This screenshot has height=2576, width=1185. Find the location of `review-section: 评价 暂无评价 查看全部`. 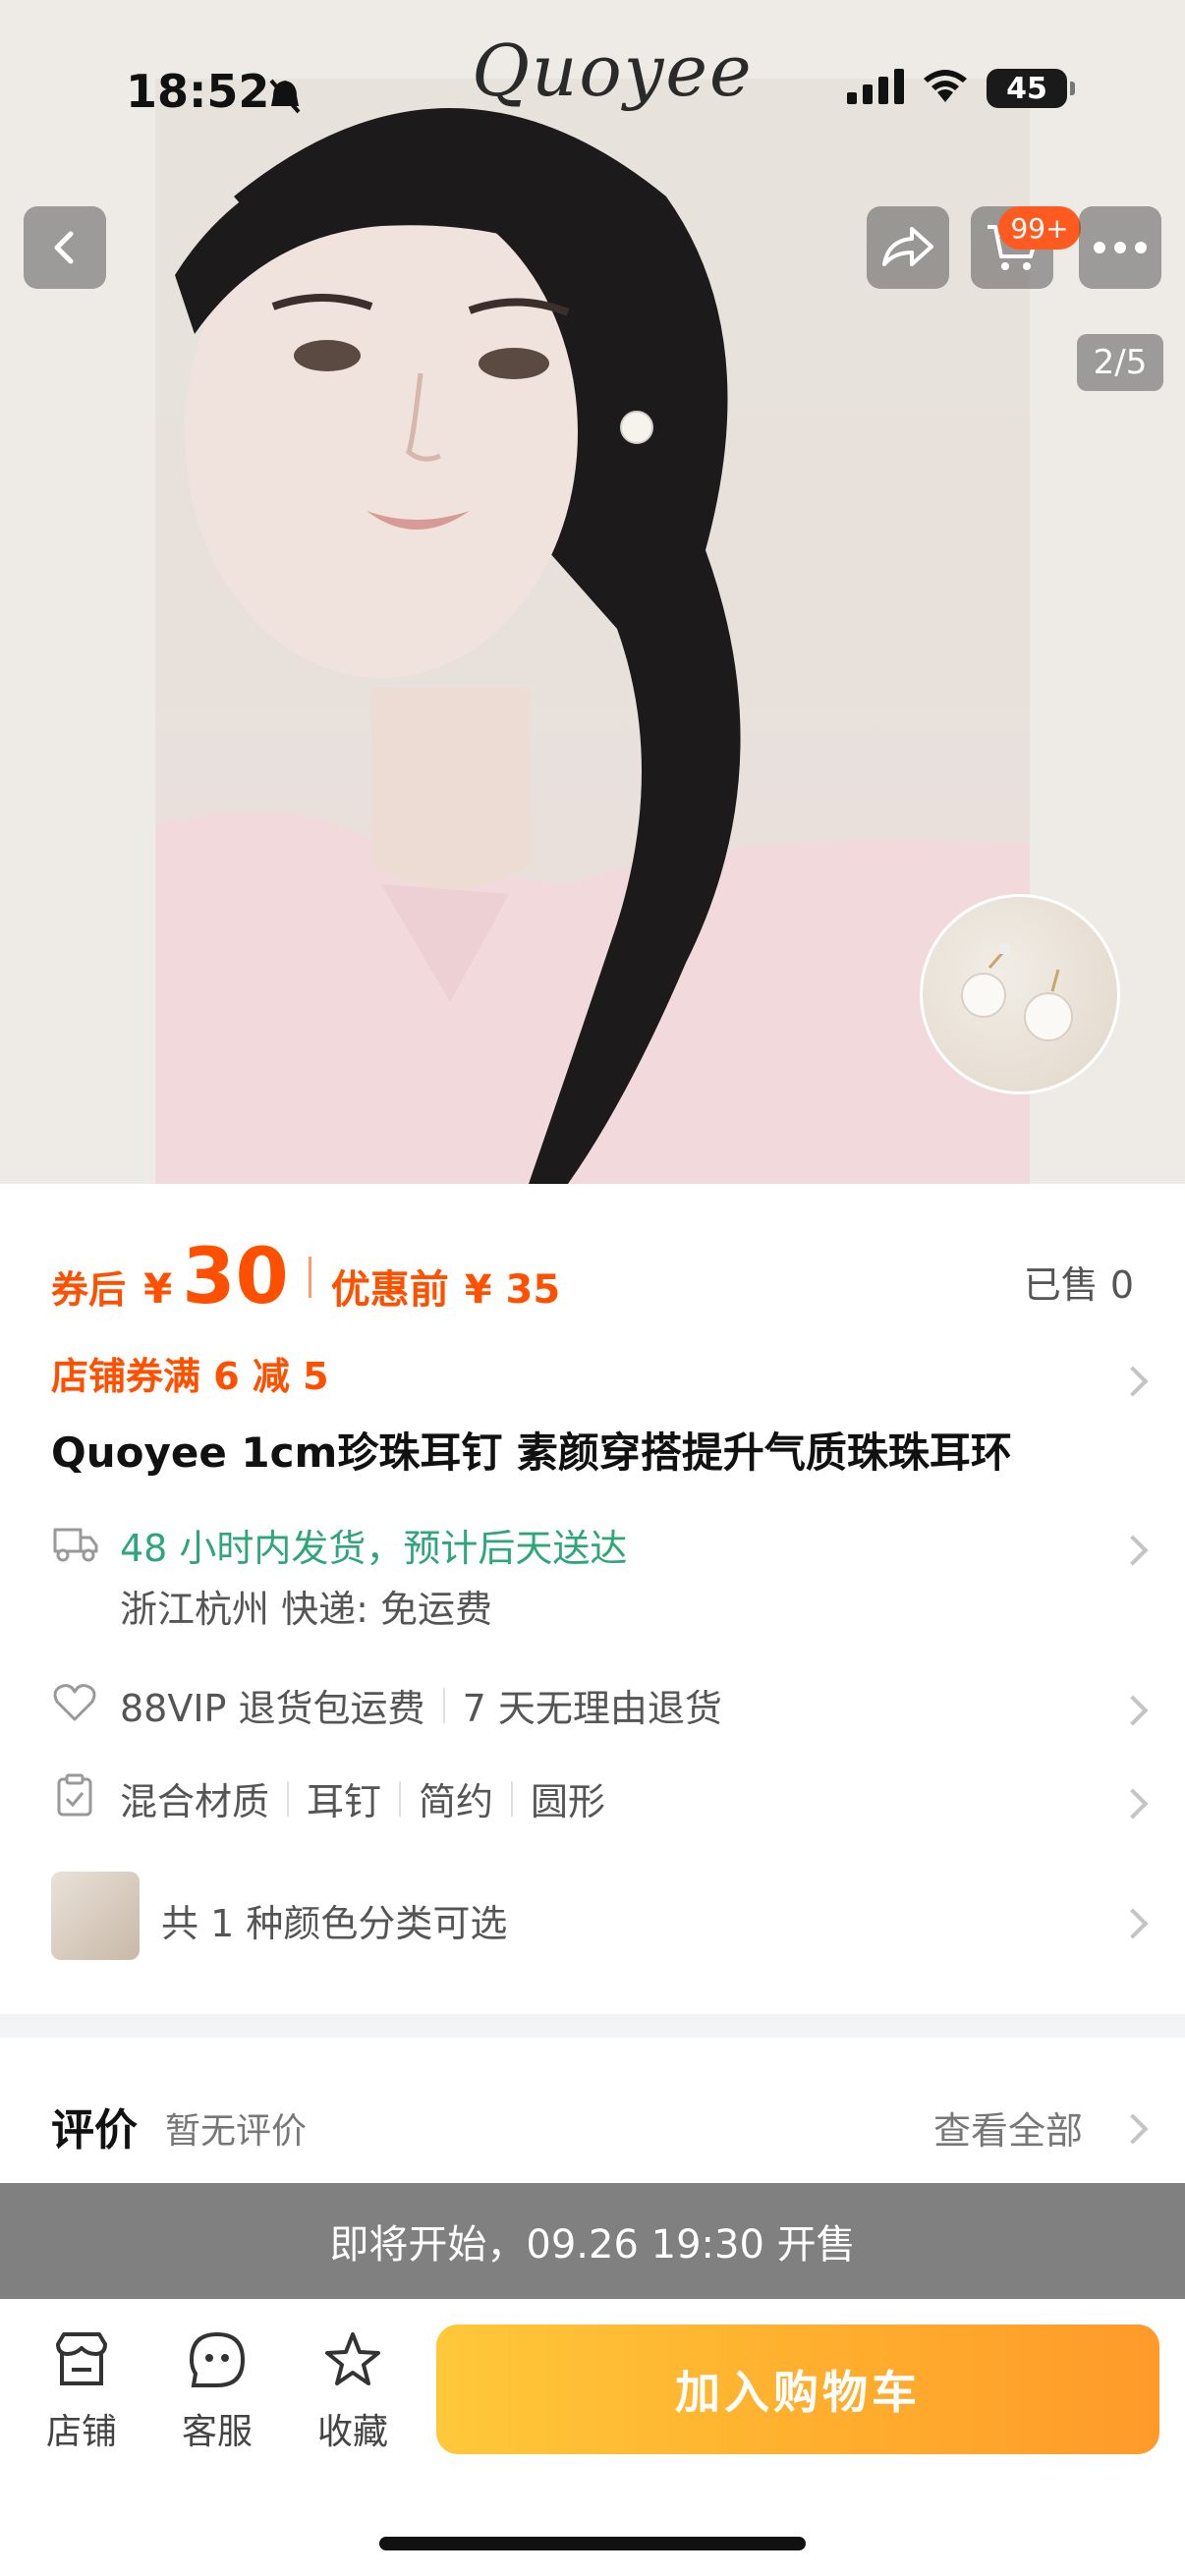

review-section: 评价 暂无评价 查看全部 is located at coordinates (592, 2110).